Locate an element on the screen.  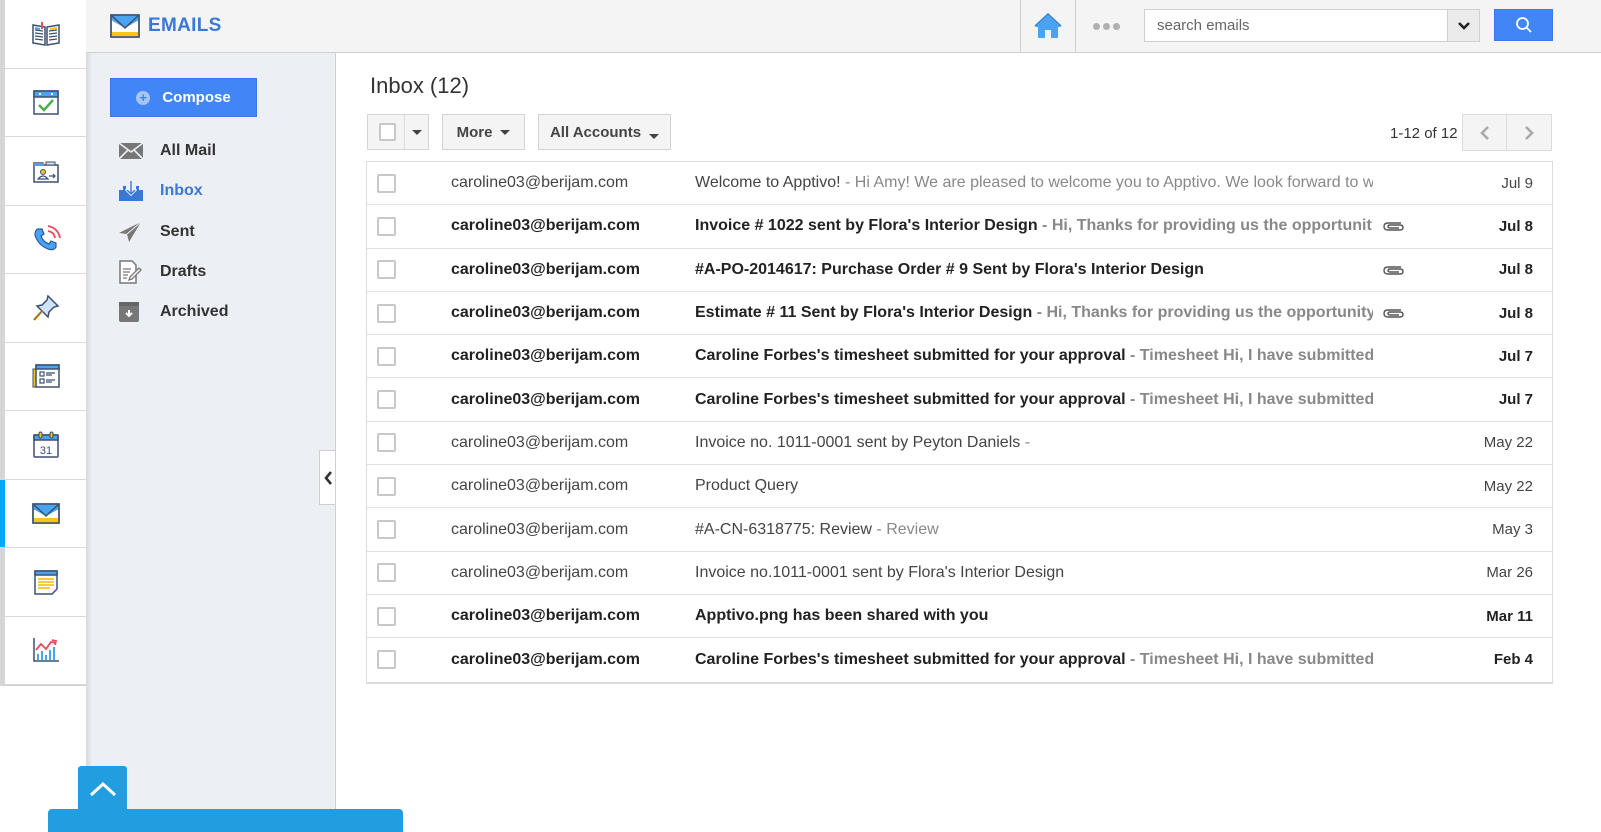
rail-item-knowledge-base is located at coordinates (45, 34).